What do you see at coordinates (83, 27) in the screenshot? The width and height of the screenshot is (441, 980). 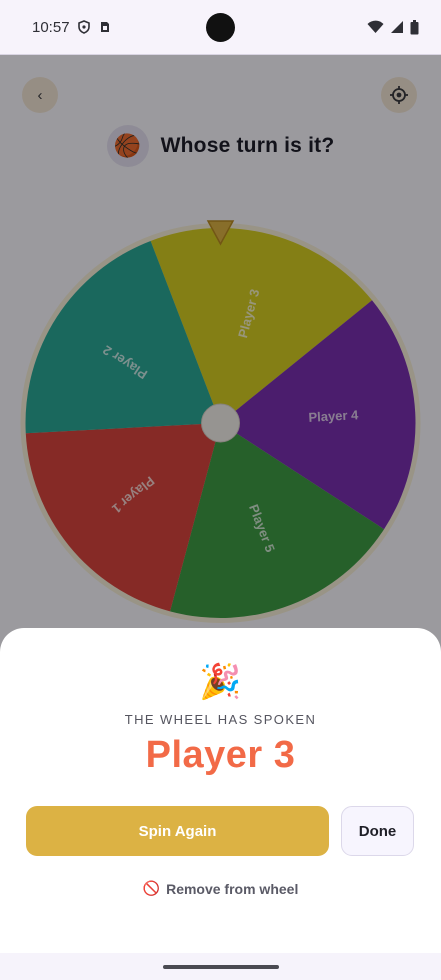 I see `shield-icon` at bounding box center [83, 27].